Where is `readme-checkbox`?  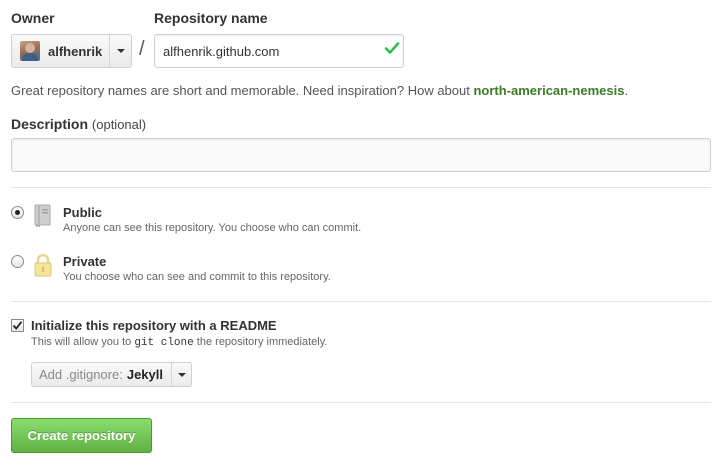
readme-checkbox is located at coordinates (17, 325).